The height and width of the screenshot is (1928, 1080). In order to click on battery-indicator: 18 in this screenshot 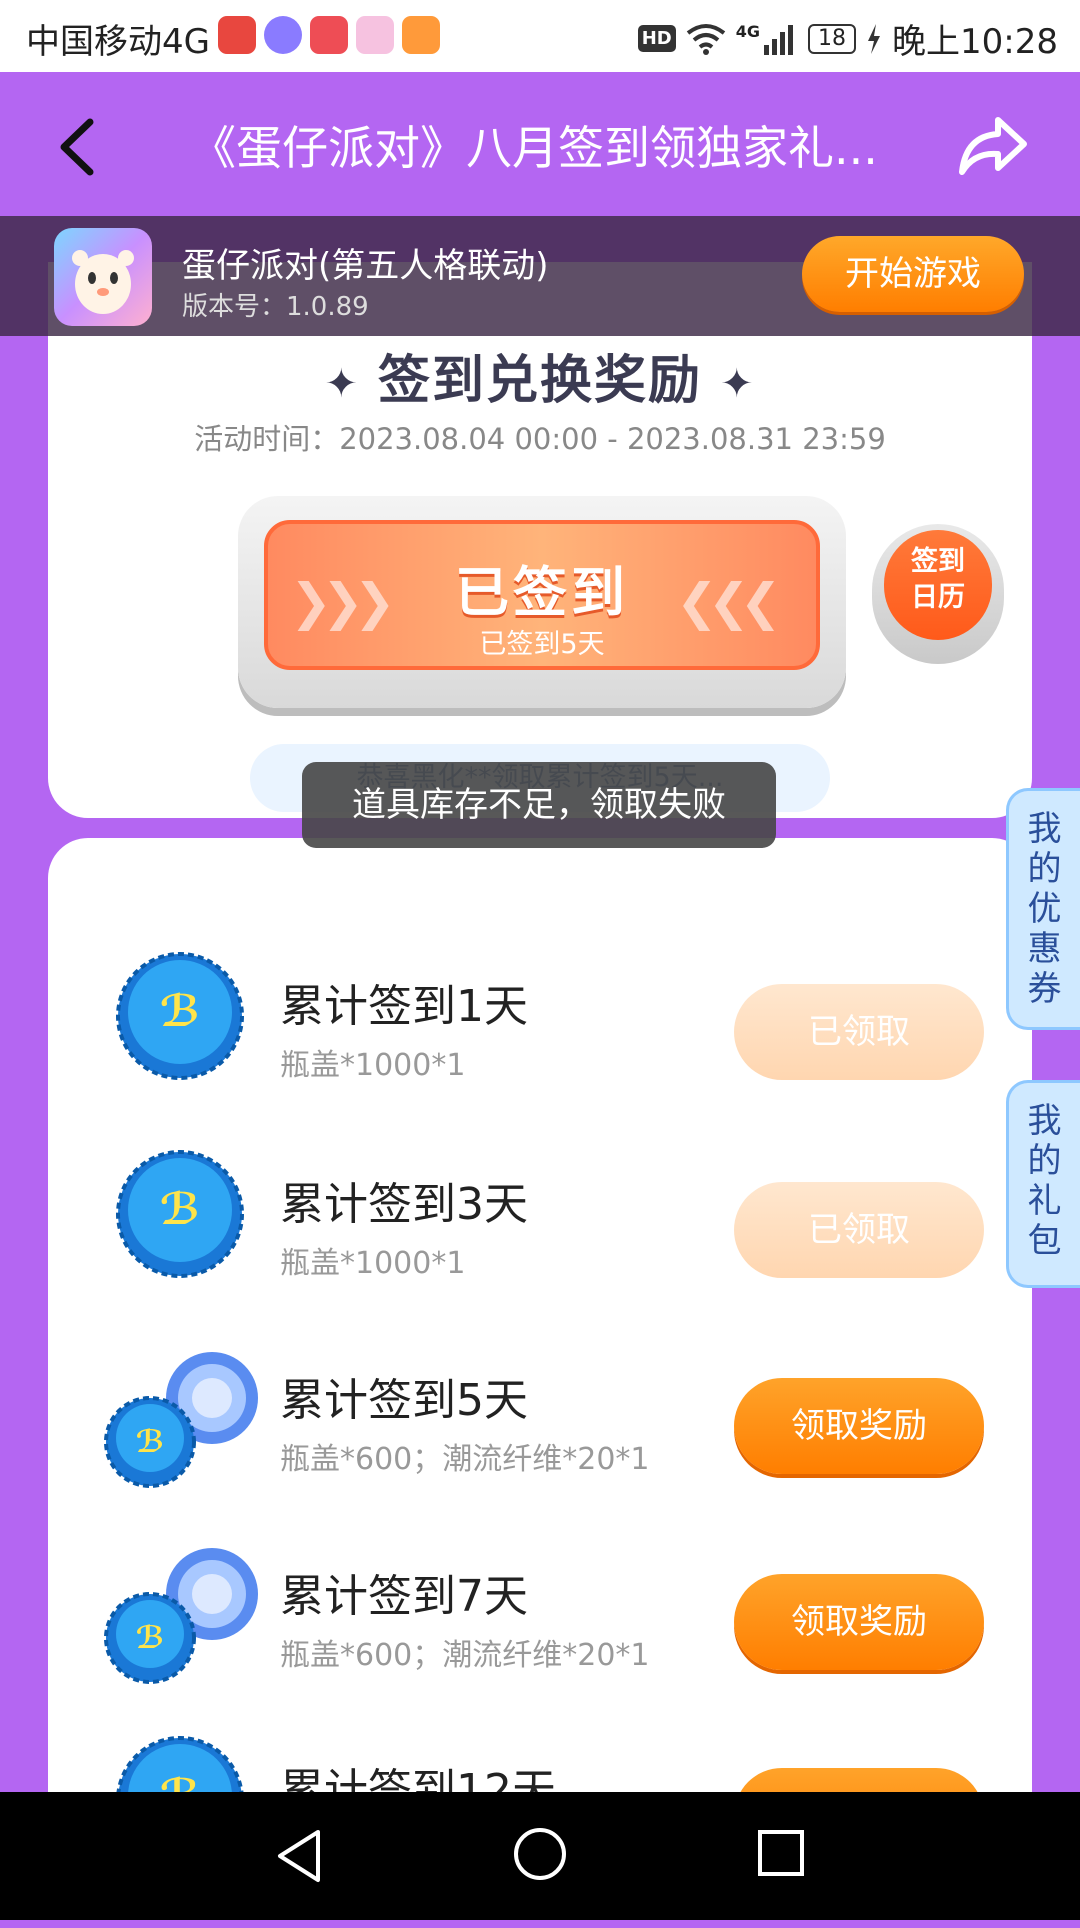, I will do `click(832, 38)`.